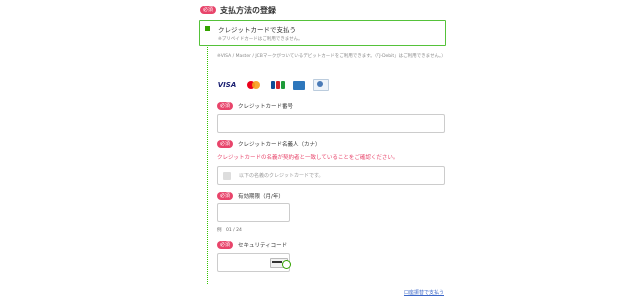  Describe the element at coordinates (279, 145) in the screenshot. I see `card-holder-label: クレジットカード名義人（カナ）` at that location.